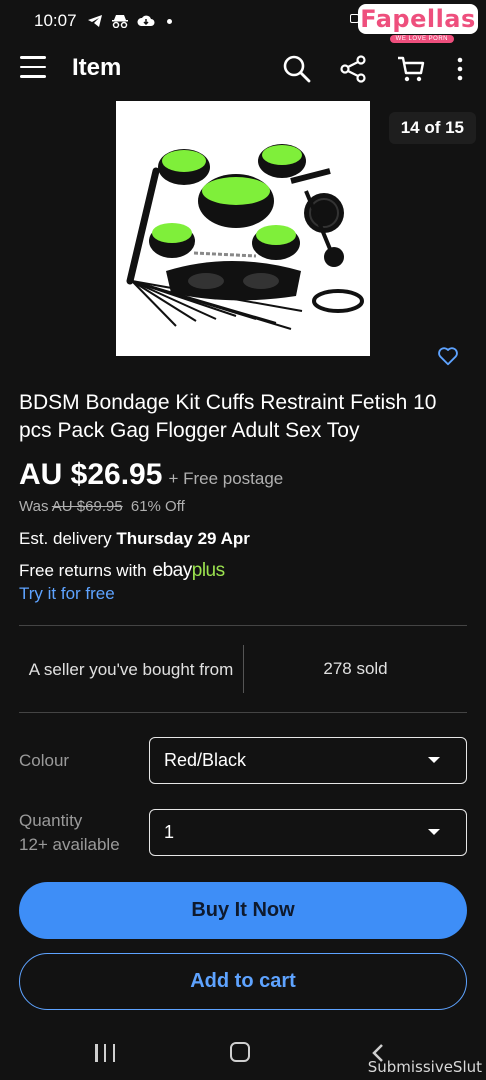  What do you see at coordinates (94, 21) in the screenshot?
I see `telegram-icon` at bounding box center [94, 21].